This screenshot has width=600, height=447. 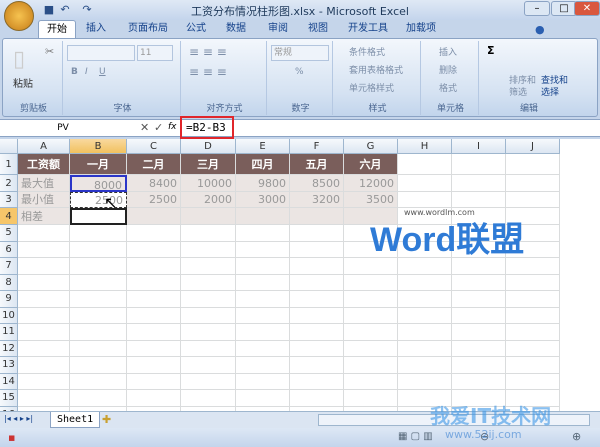 I want to click on column-header-D: D, so click(x=208, y=146).